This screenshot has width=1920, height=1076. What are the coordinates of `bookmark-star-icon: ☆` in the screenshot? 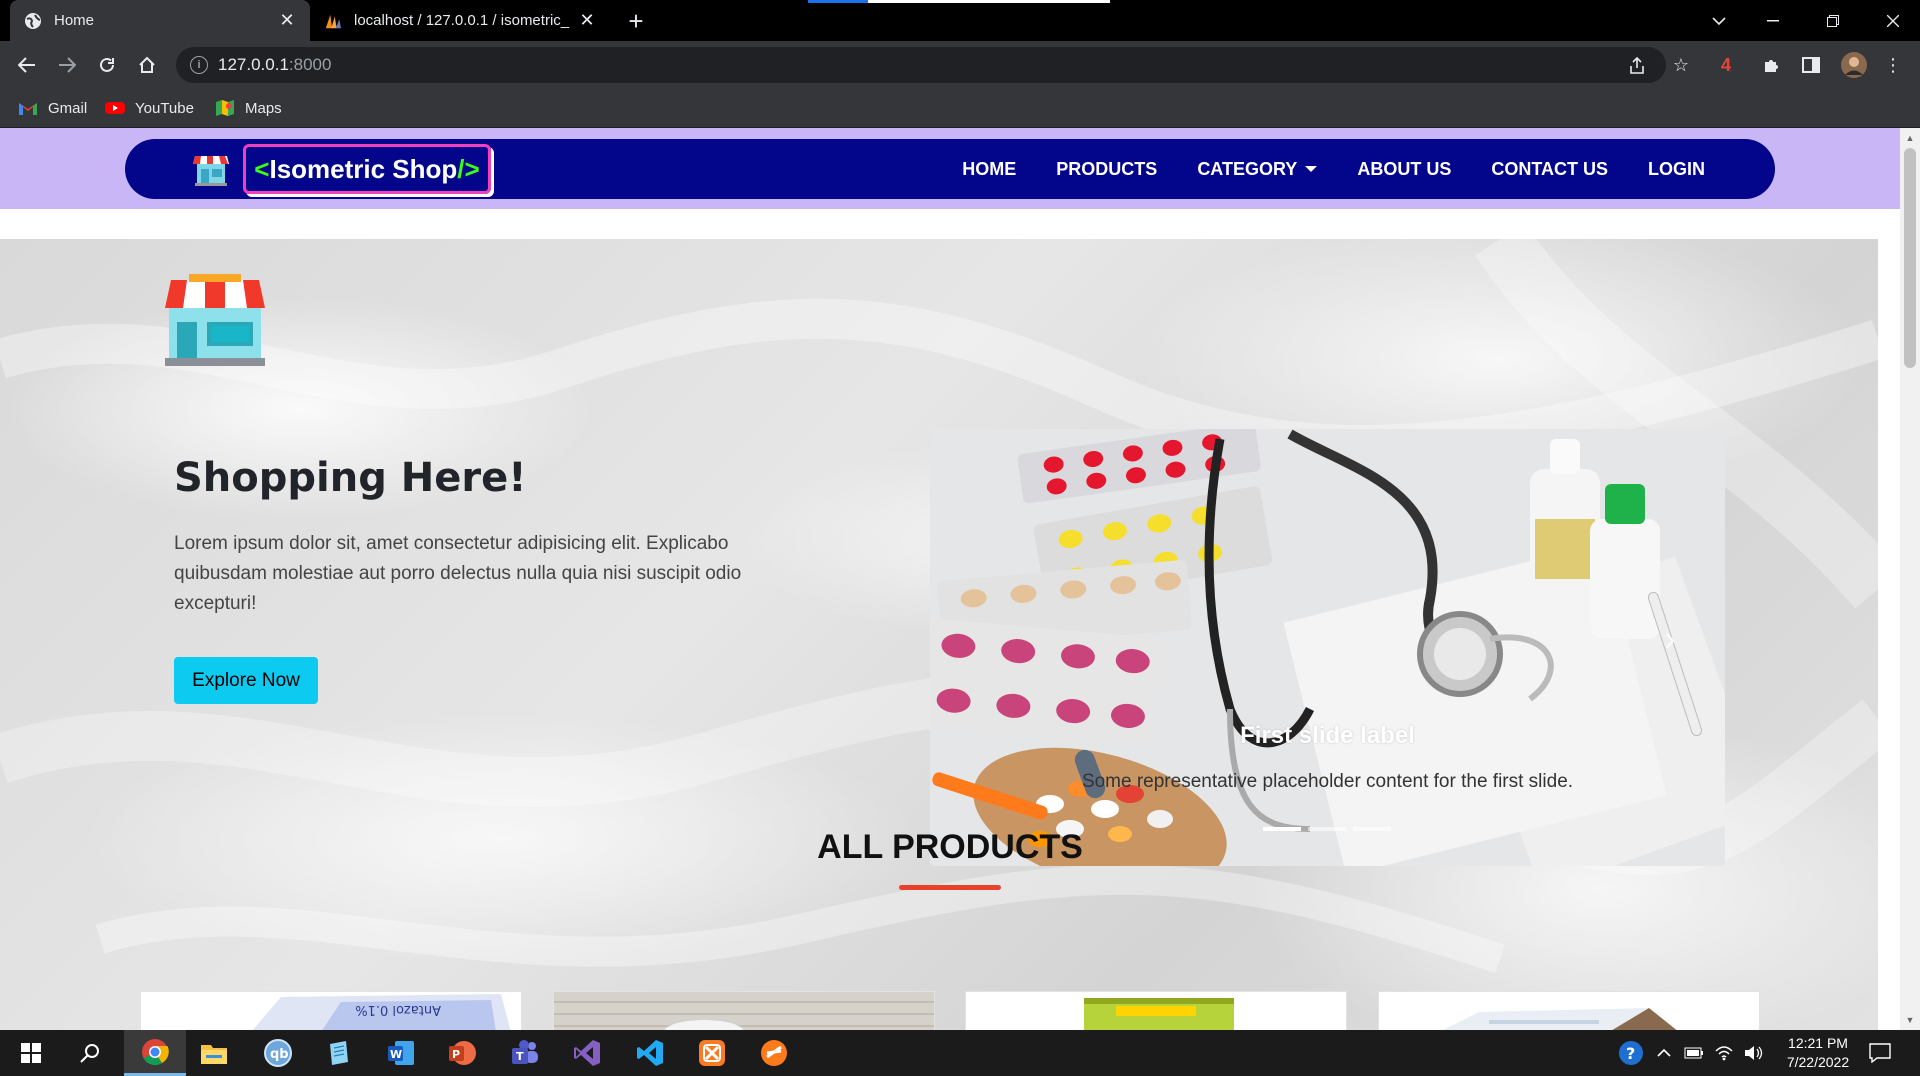 It's located at (1681, 65).